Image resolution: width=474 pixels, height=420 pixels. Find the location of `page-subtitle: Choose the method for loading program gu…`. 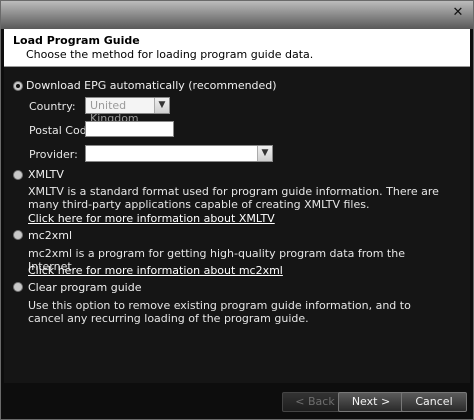

page-subtitle: Choose the method for loading program gu… is located at coordinates (170, 54).